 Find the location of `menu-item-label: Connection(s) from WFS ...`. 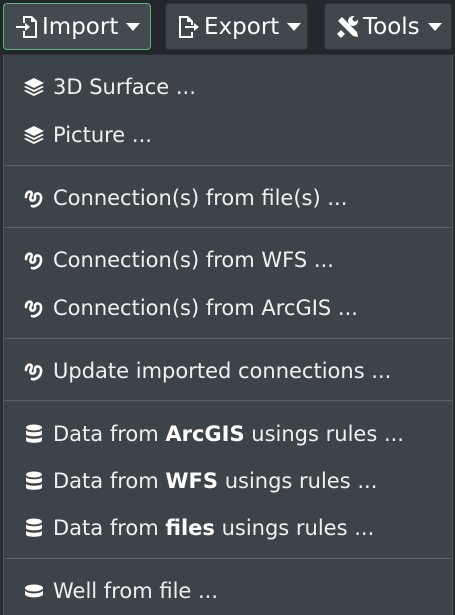

menu-item-label: Connection(s) from WFS ... is located at coordinates (193, 260).